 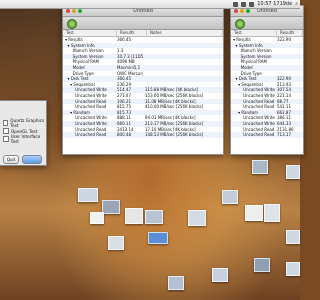 What do you see at coordinates (296, 4) in the screenshot?
I see `spotlight-icon: ⌕` at bounding box center [296, 4].